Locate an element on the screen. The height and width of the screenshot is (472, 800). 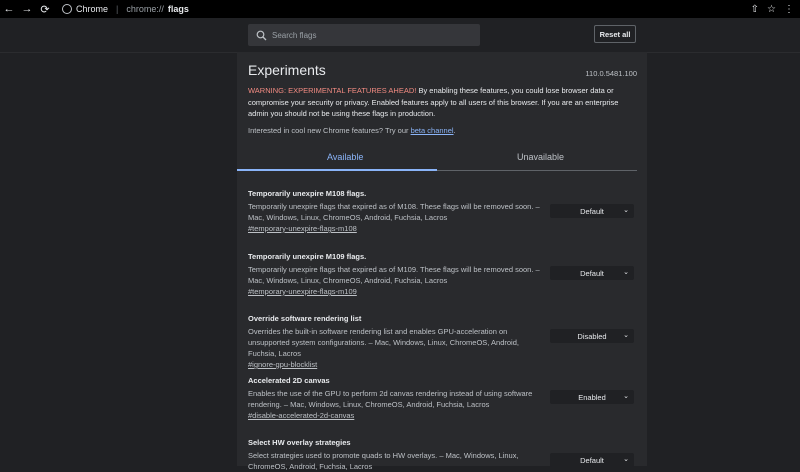
tab-unavailable: Unavailable is located at coordinates (540, 157).